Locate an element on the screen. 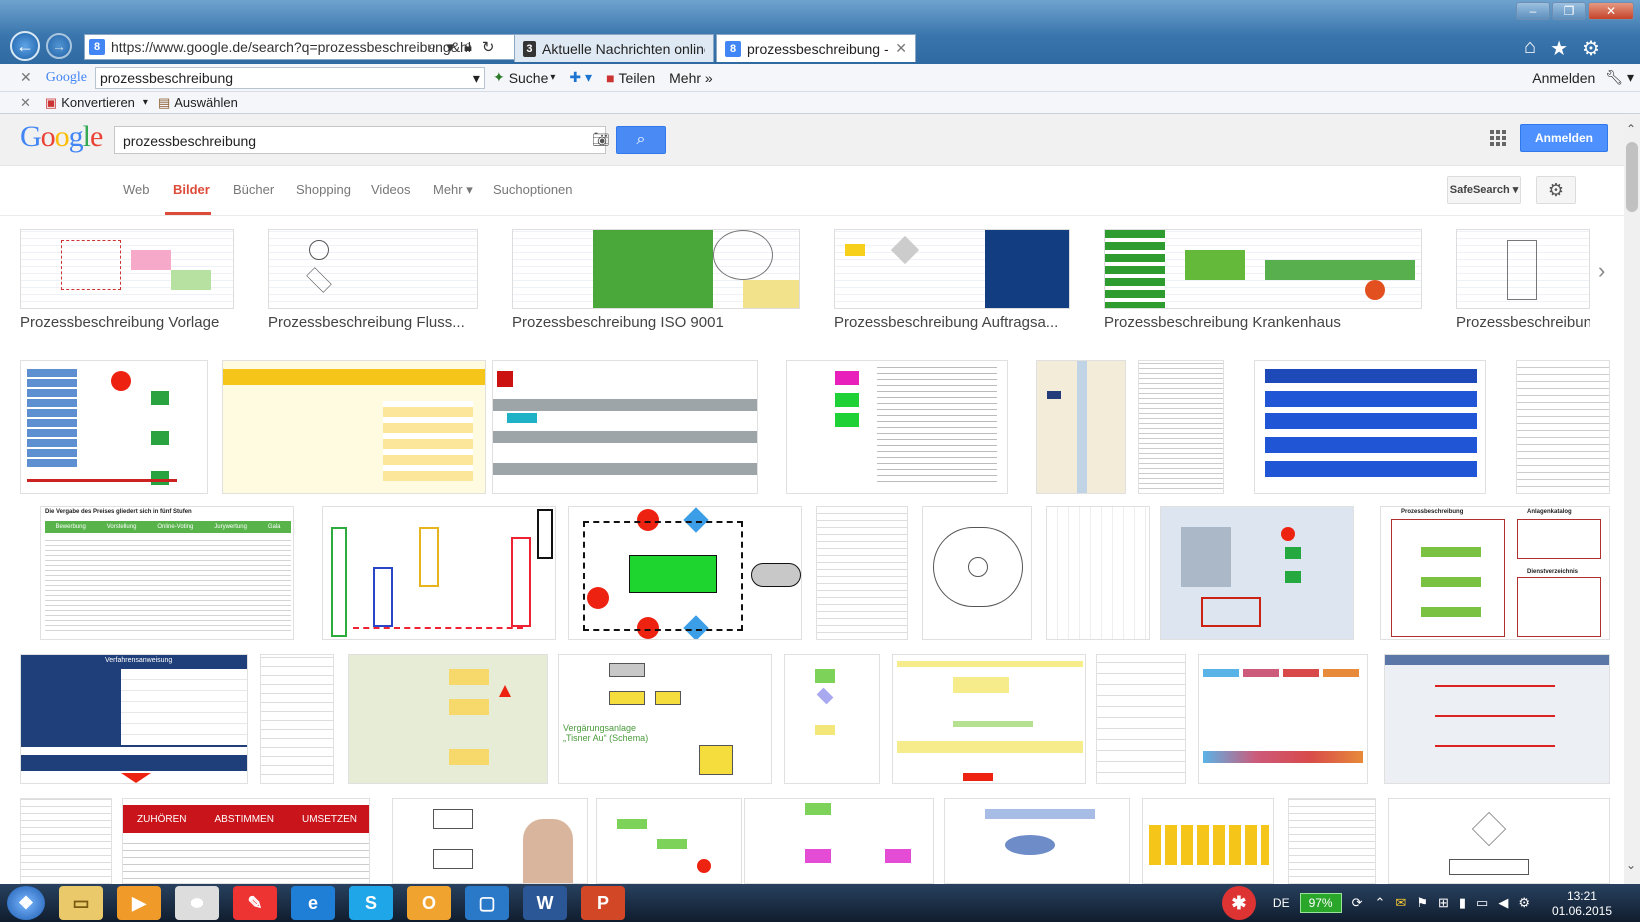 The height and width of the screenshot is (922, 1640). powerpoint-icon: P is located at coordinates (603, 903).